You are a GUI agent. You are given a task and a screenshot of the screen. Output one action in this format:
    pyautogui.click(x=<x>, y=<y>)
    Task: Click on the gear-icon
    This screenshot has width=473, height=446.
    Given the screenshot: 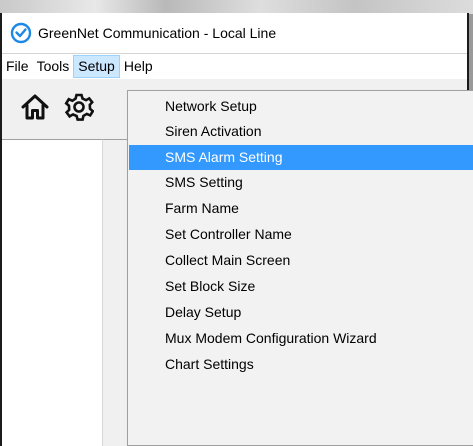 What is the action you would take?
    pyautogui.click(x=79, y=107)
    